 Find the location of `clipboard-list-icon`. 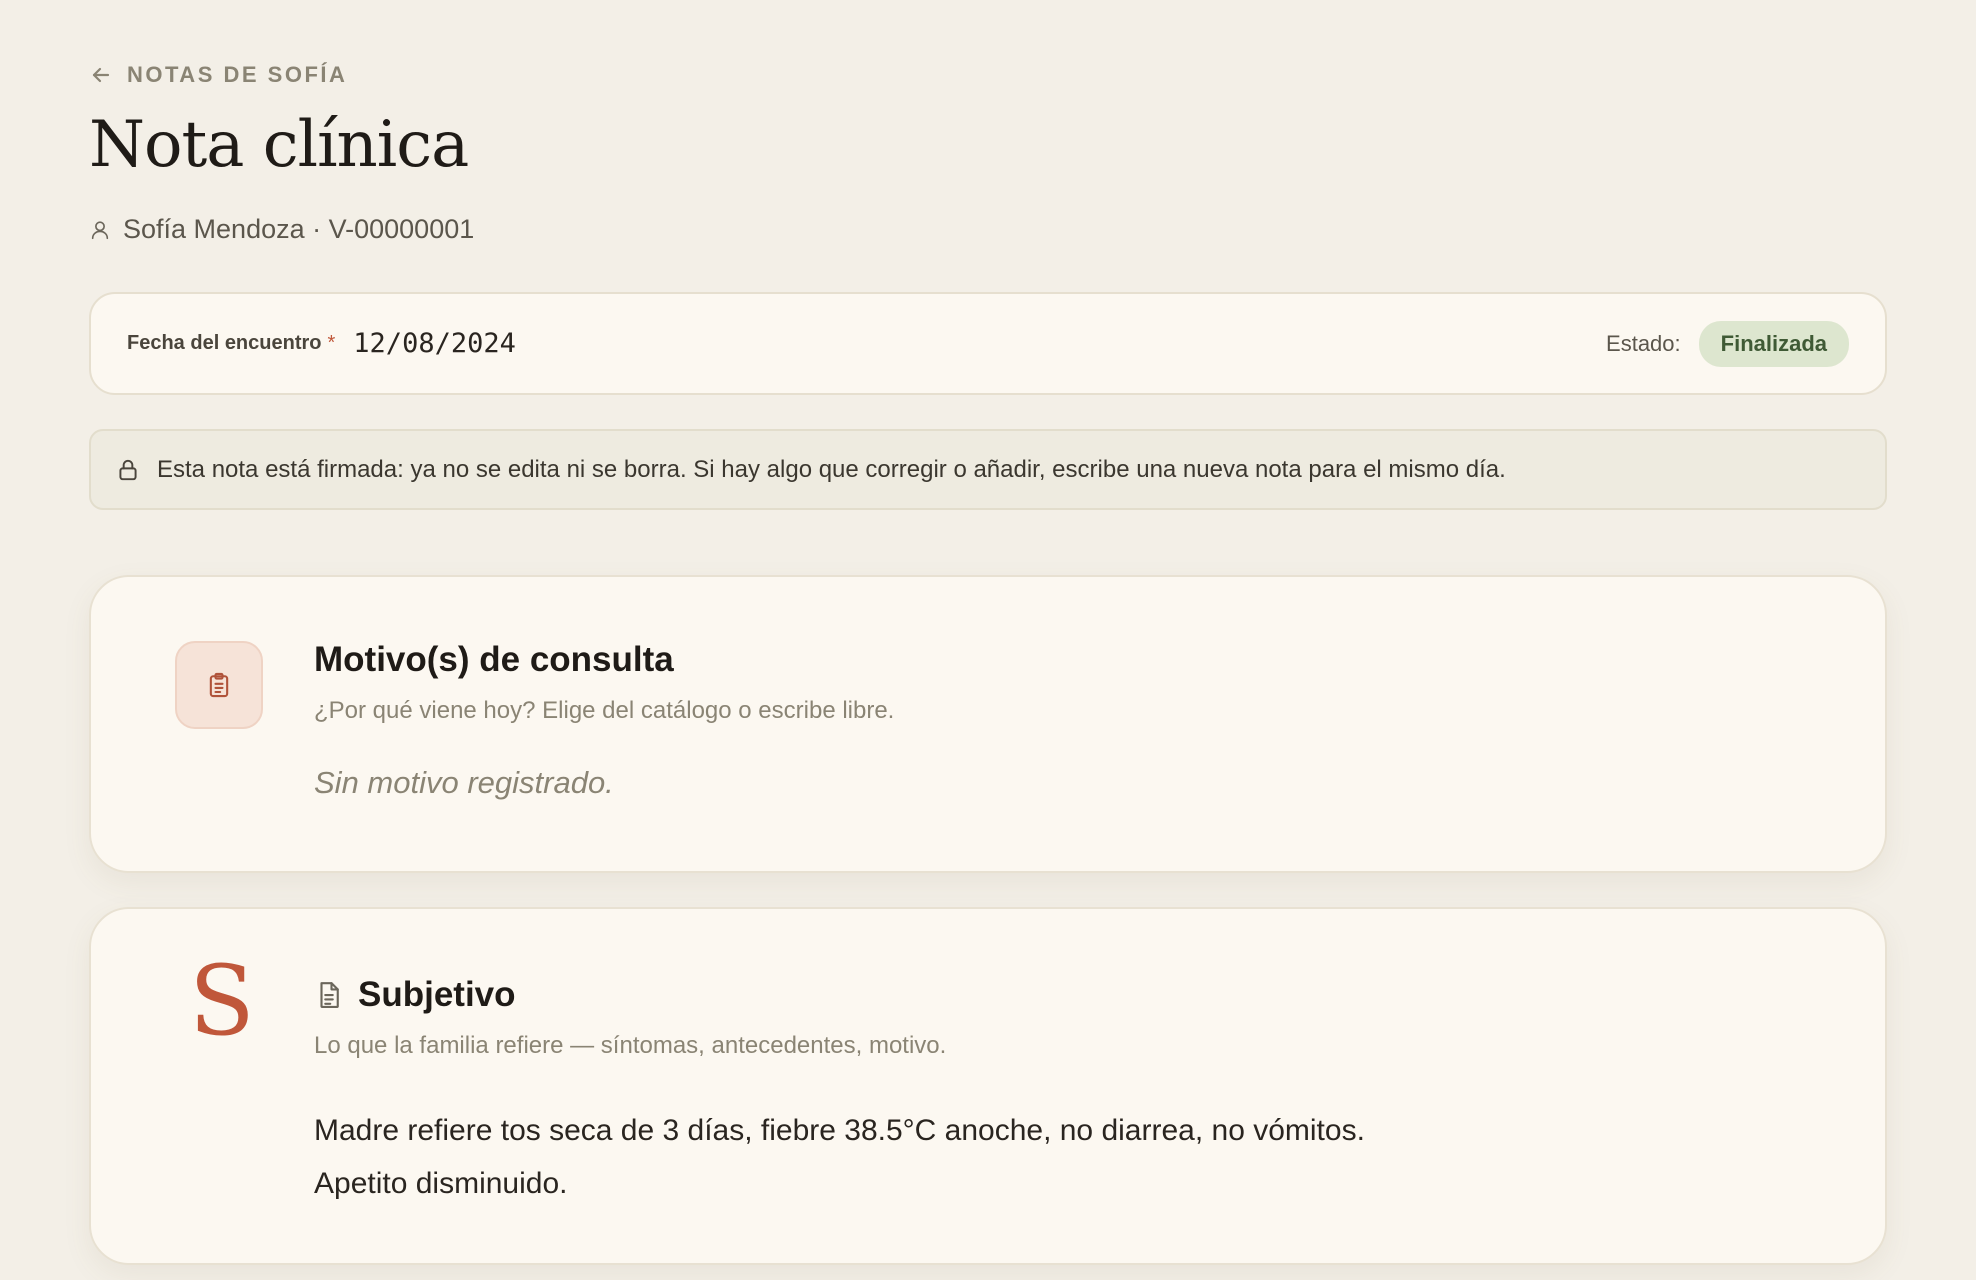

clipboard-list-icon is located at coordinates (219, 685).